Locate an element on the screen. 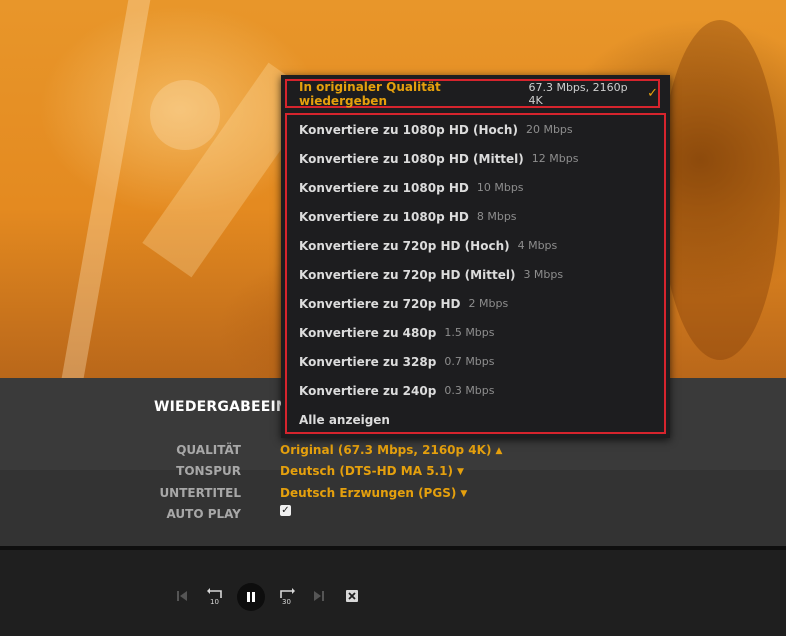 This screenshot has height=636, width=786. settings-heading: WIEDERGABEEINS is located at coordinates (226, 407).